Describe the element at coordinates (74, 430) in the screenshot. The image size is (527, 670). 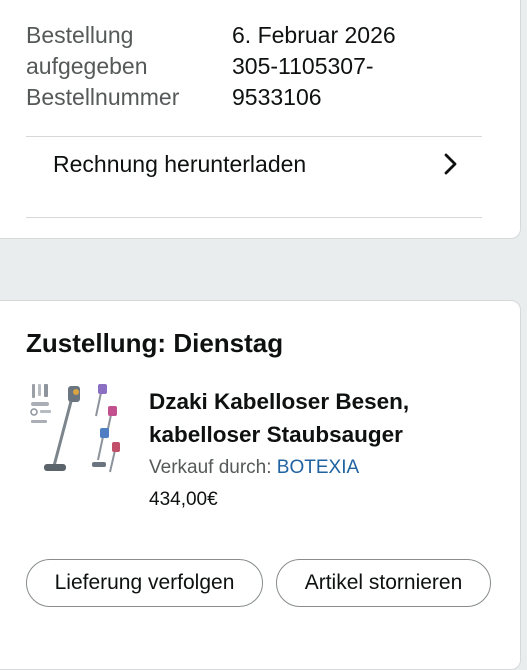
I see `cordless-vacuum-product-image` at that location.